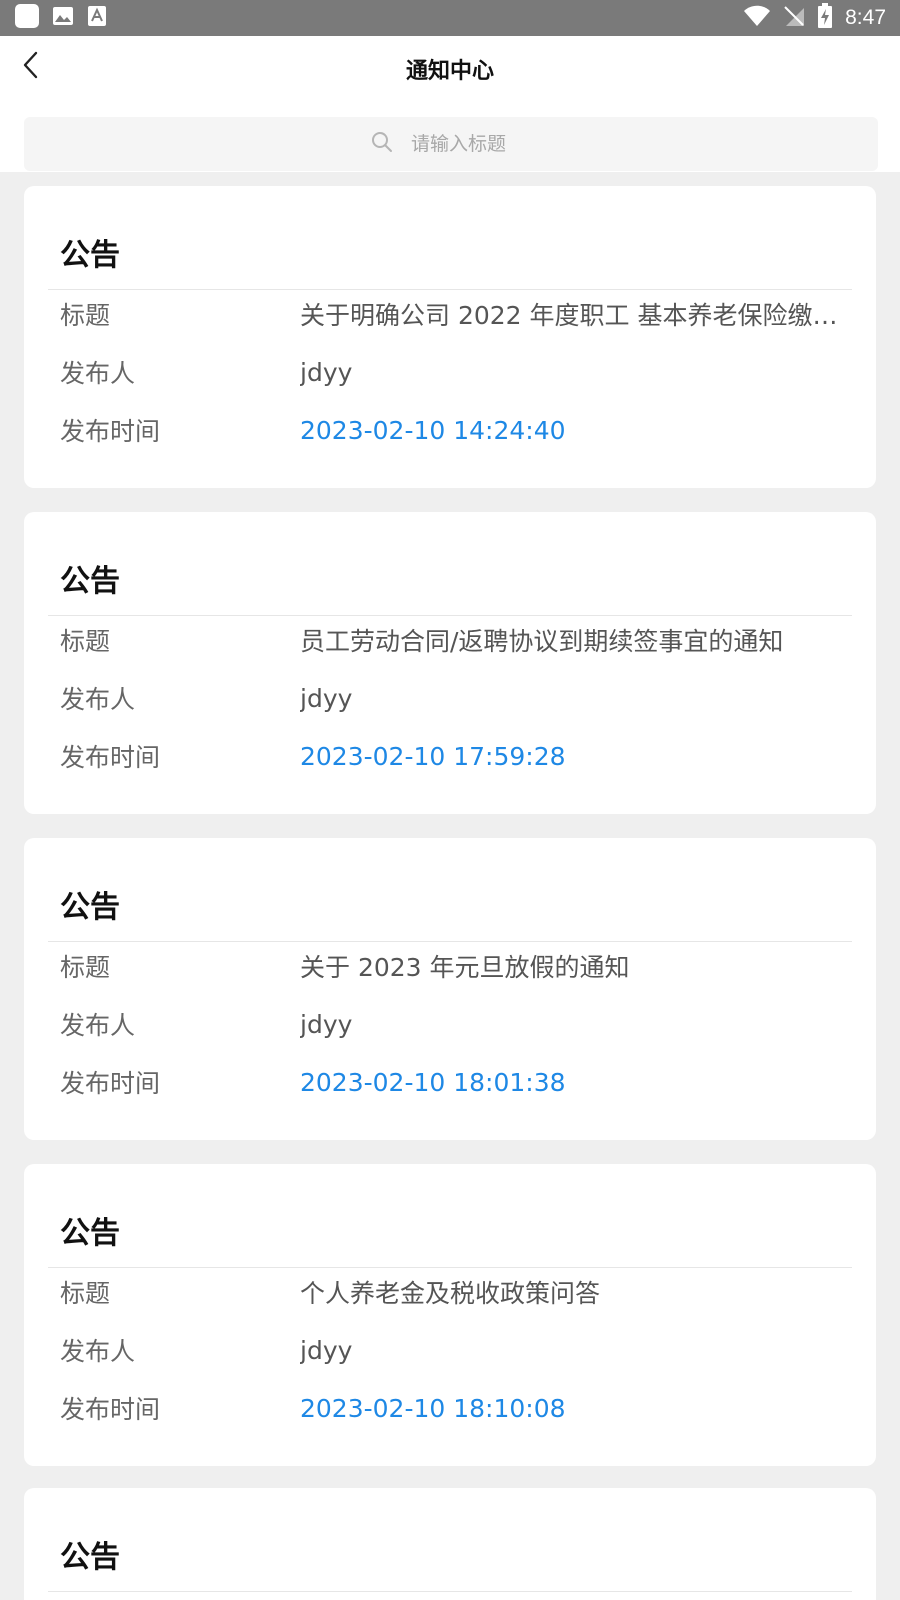 The width and height of the screenshot is (900, 1600). I want to click on notice-title: 员工劳动合同/返聘协议到期续签事宜的通知, so click(542, 641).